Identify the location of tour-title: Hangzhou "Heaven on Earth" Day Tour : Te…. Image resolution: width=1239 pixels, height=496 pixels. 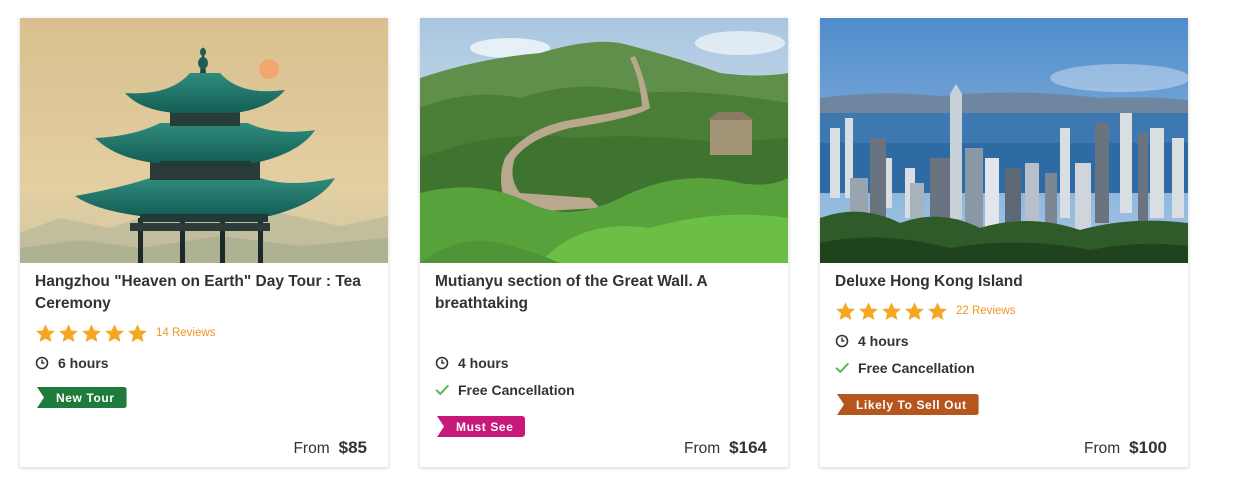
(207, 293).